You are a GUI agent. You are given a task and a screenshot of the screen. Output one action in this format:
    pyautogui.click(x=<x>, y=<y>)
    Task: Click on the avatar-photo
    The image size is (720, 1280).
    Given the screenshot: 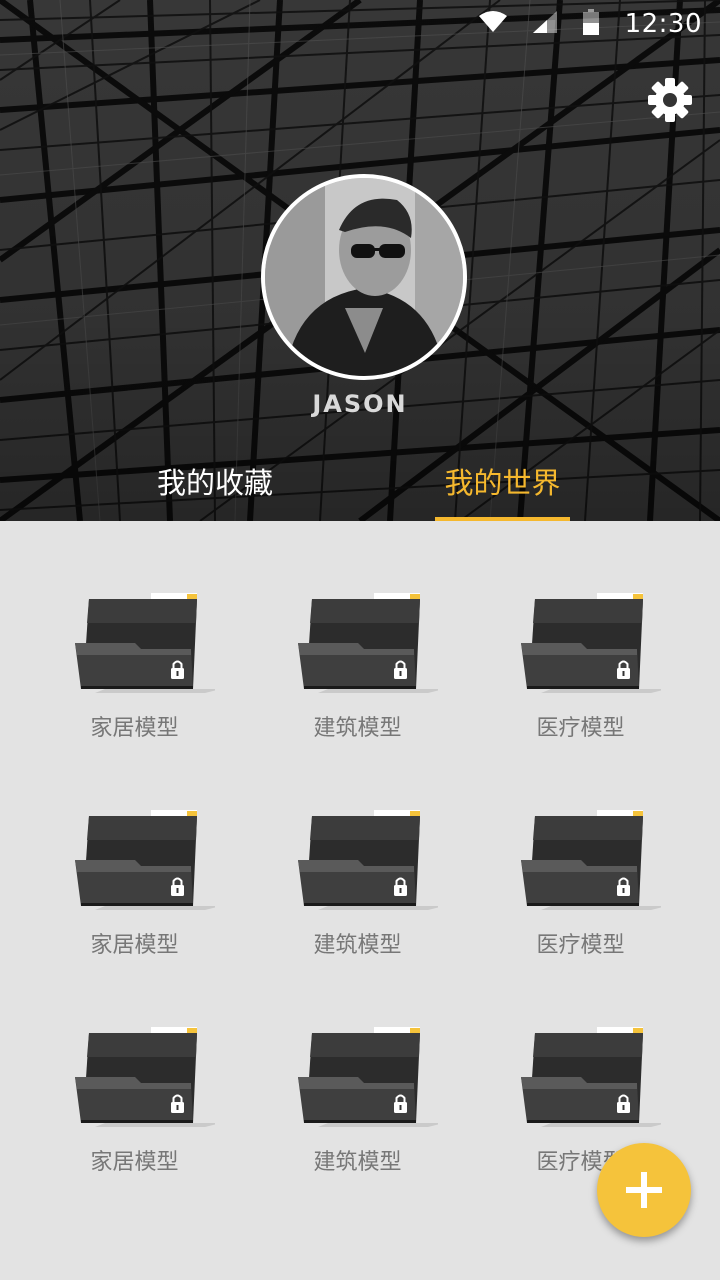 What is the action you would take?
    pyautogui.click(x=364, y=277)
    